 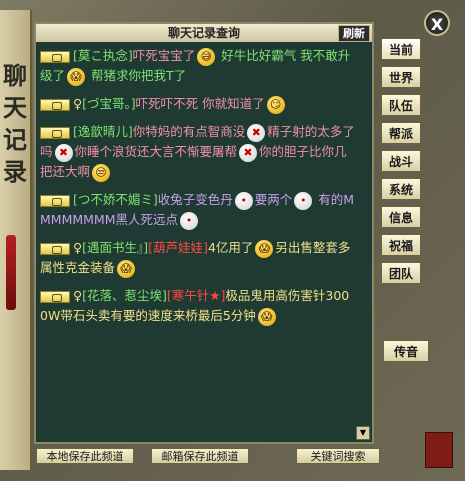 I want to click on emoji-icon: 😅, so click(x=206, y=56).